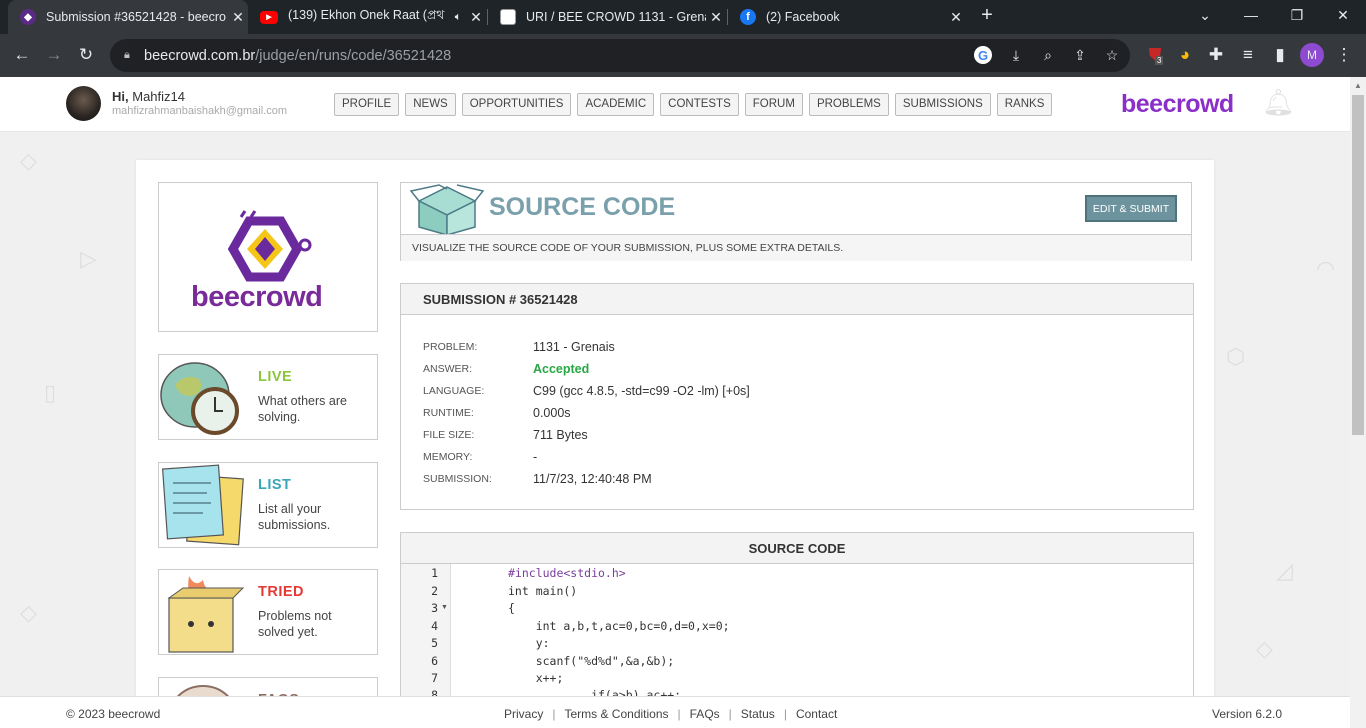 The image size is (1366, 728). What do you see at coordinates (1159, 60) in the screenshot?
I see `extension-badge: 3` at bounding box center [1159, 60].